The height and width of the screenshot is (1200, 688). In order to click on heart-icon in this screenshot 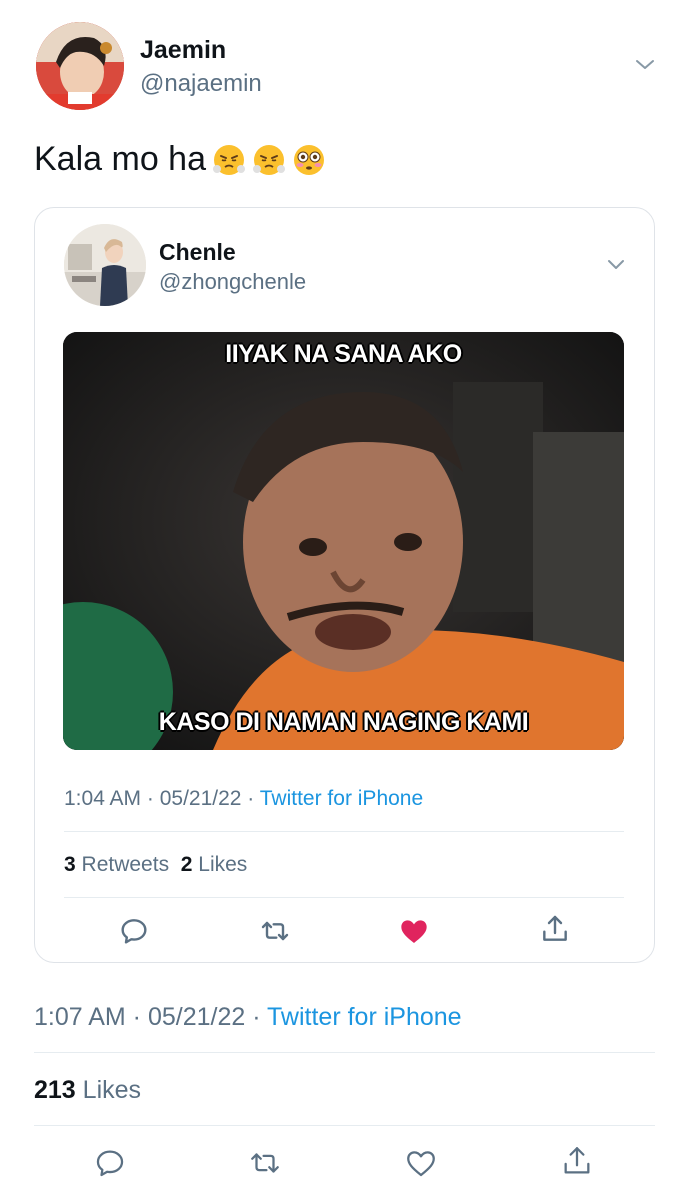, I will do `click(421, 1163)`.